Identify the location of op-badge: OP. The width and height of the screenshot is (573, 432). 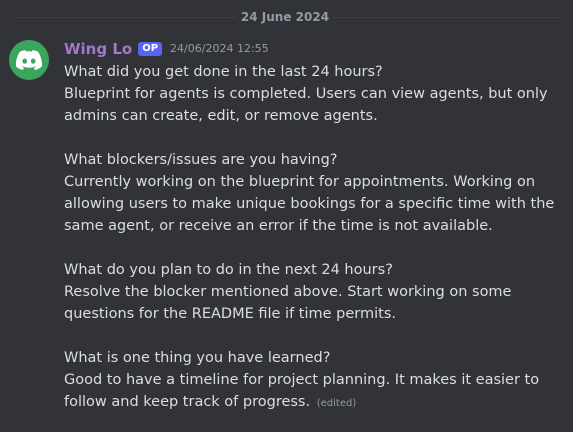
(150, 49).